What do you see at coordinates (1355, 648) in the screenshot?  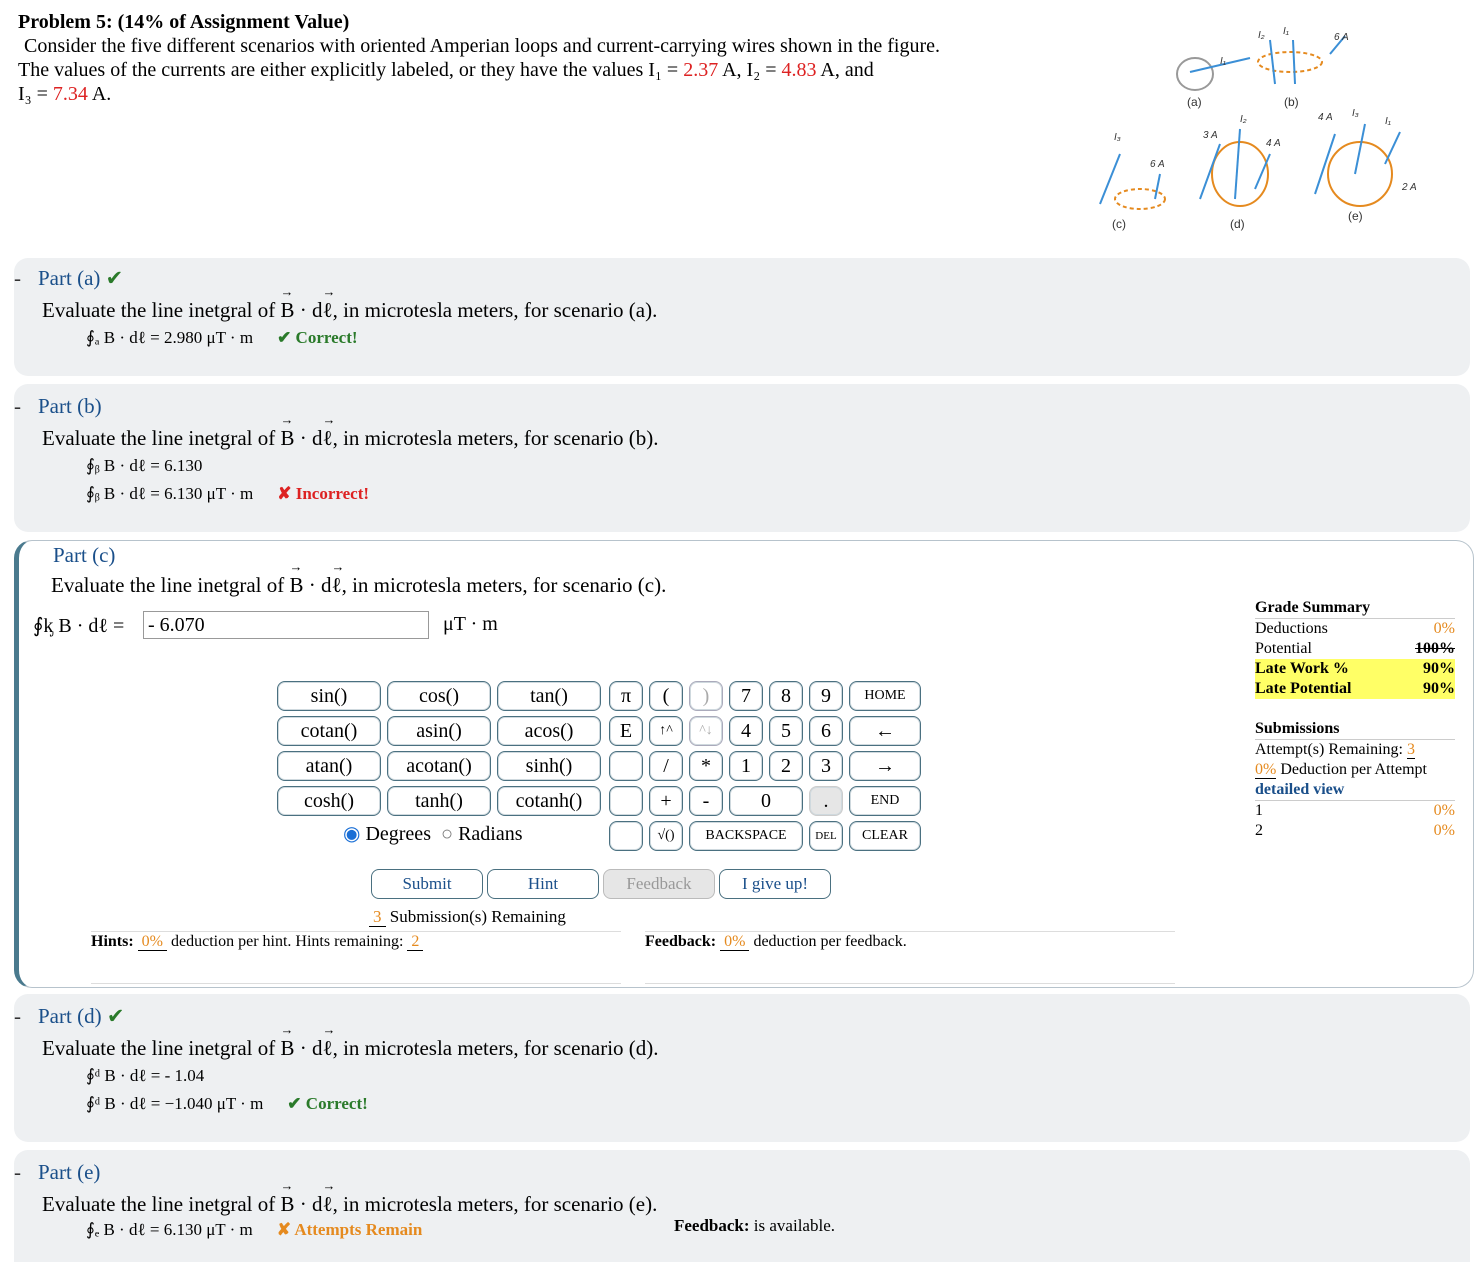 I see `potential-row: Potential 100%` at bounding box center [1355, 648].